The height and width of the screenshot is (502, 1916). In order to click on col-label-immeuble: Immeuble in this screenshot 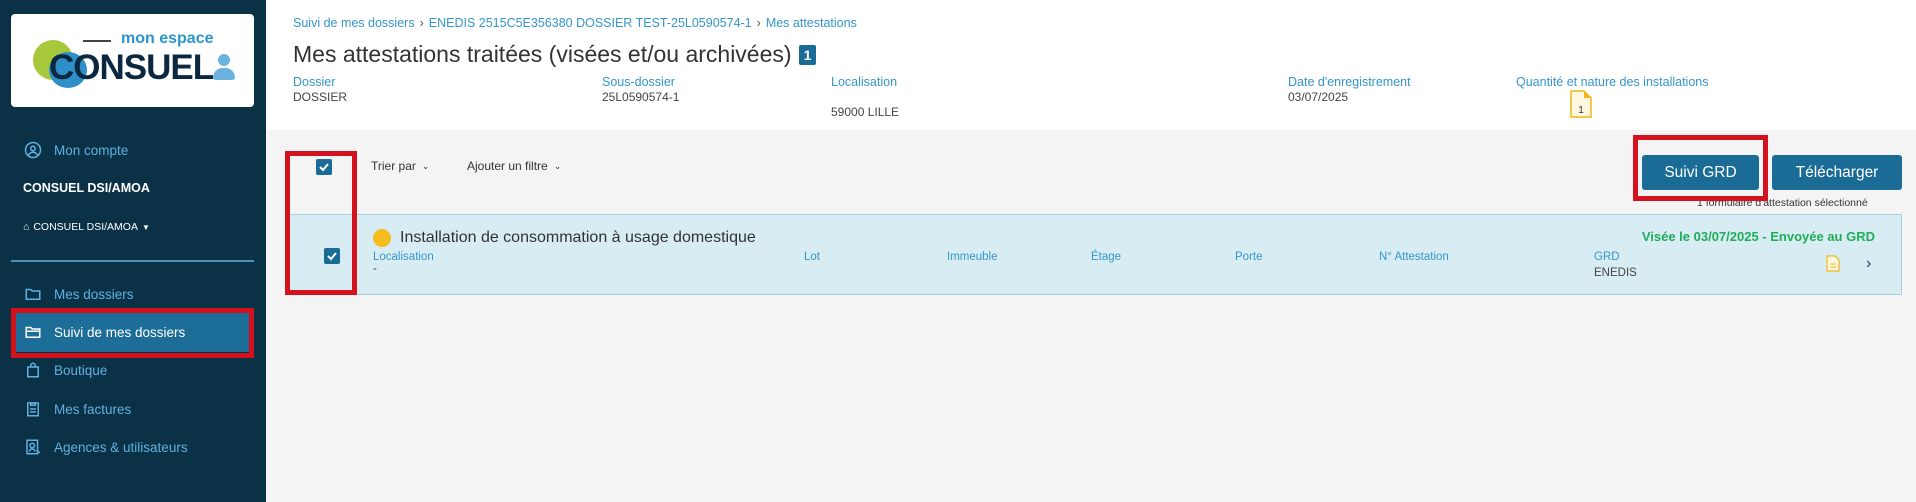, I will do `click(972, 257)`.